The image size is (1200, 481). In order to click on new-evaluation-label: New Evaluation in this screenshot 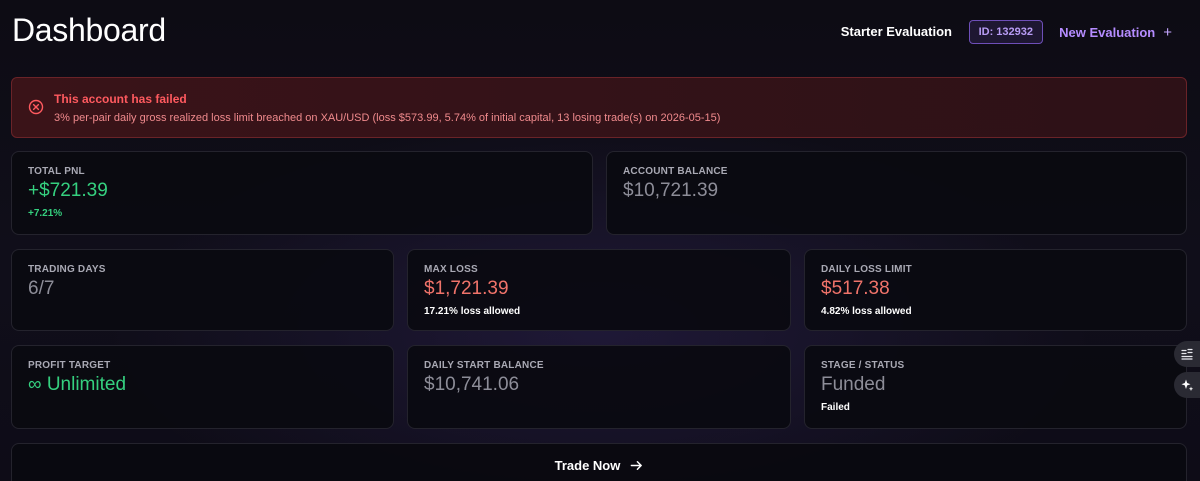, I will do `click(1107, 32)`.